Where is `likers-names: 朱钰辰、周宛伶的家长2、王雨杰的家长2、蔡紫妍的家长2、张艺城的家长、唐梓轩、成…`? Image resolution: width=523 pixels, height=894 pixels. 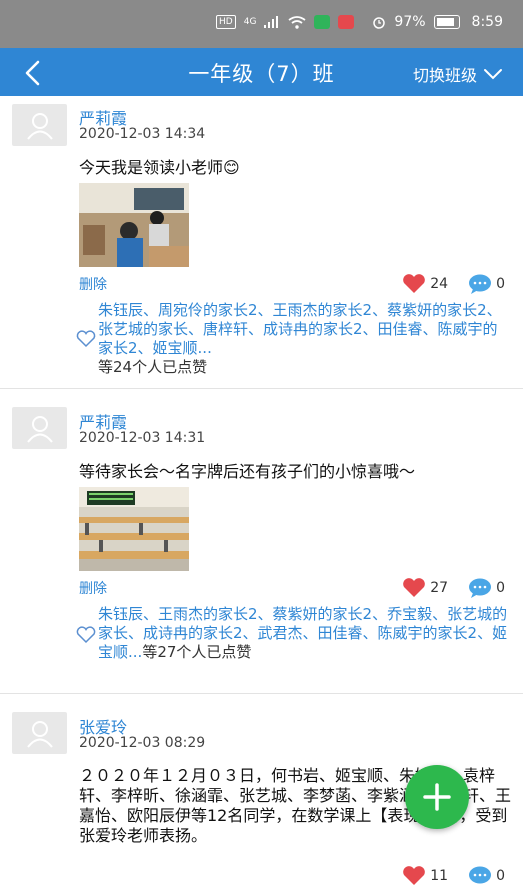 likers-names: 朱钰辰、周宛伶的家长2、王雨杰的家长2、蔡紫妍的家长2、张艺城的家长、唐梓轩、成… is located at coordinates (300, 329).